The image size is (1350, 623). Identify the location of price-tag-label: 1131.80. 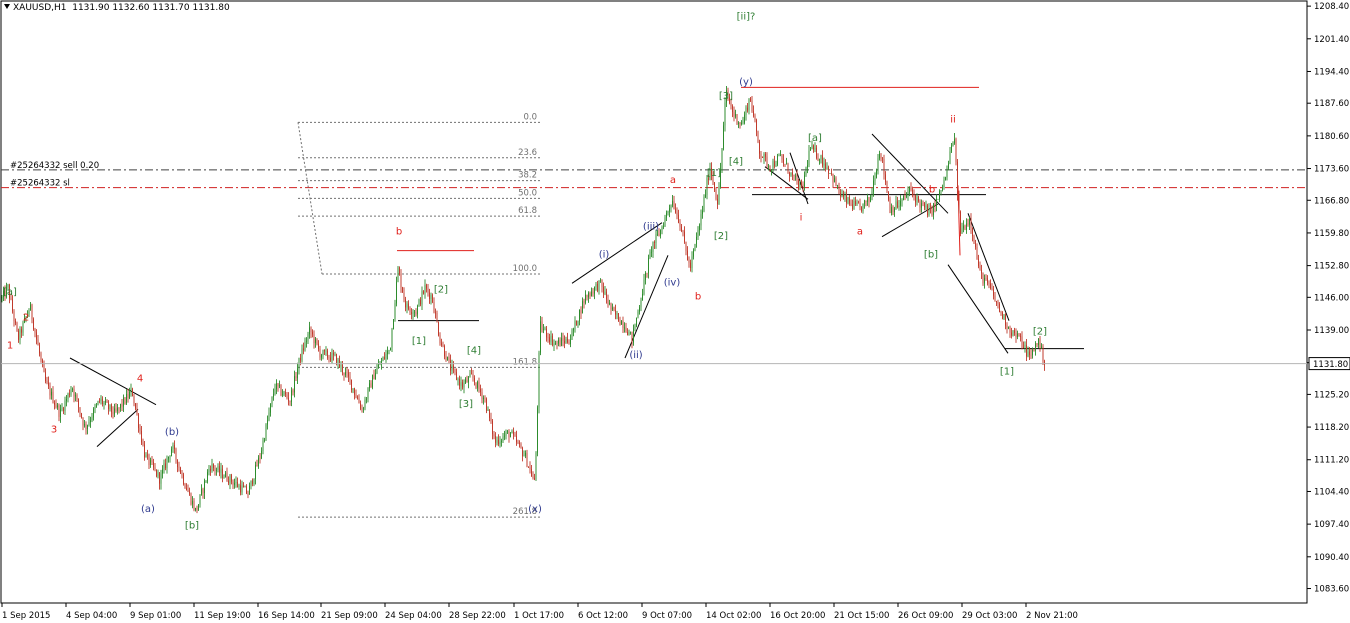
(1330, 365).